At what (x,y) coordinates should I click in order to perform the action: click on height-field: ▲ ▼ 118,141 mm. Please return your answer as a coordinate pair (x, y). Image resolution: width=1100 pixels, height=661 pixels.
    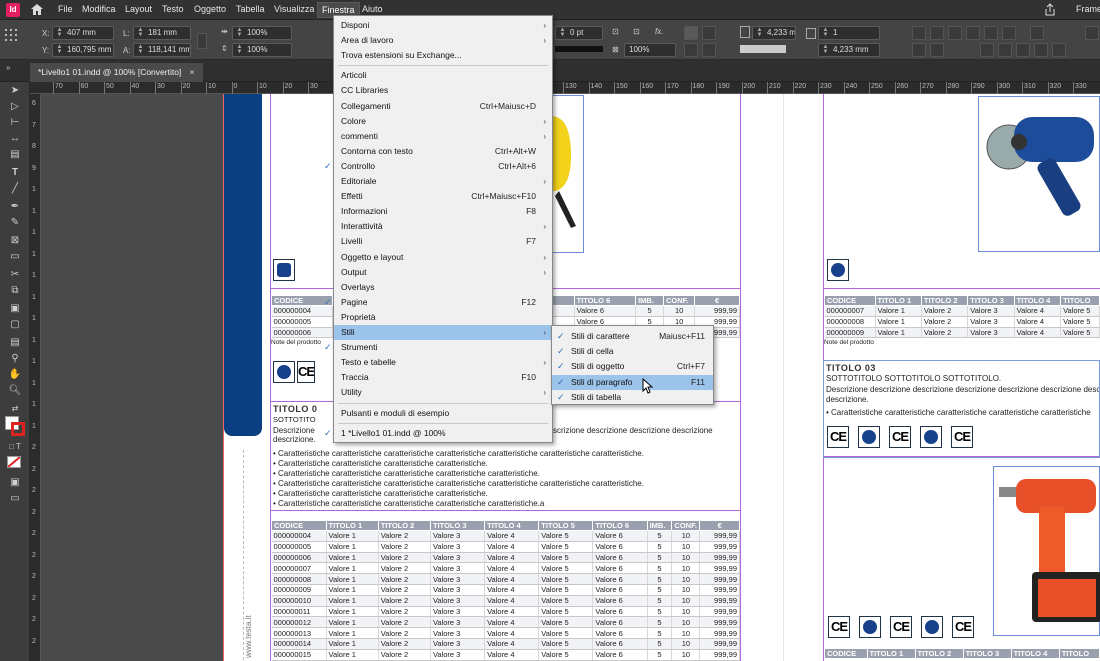
    Looking at the image, I should click on (162, 50).